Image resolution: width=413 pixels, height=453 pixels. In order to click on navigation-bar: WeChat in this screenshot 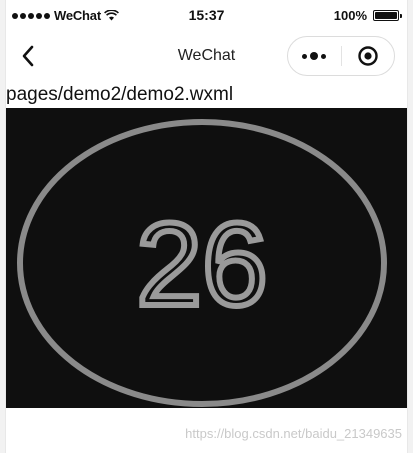, I will do `click(206, 56)`.